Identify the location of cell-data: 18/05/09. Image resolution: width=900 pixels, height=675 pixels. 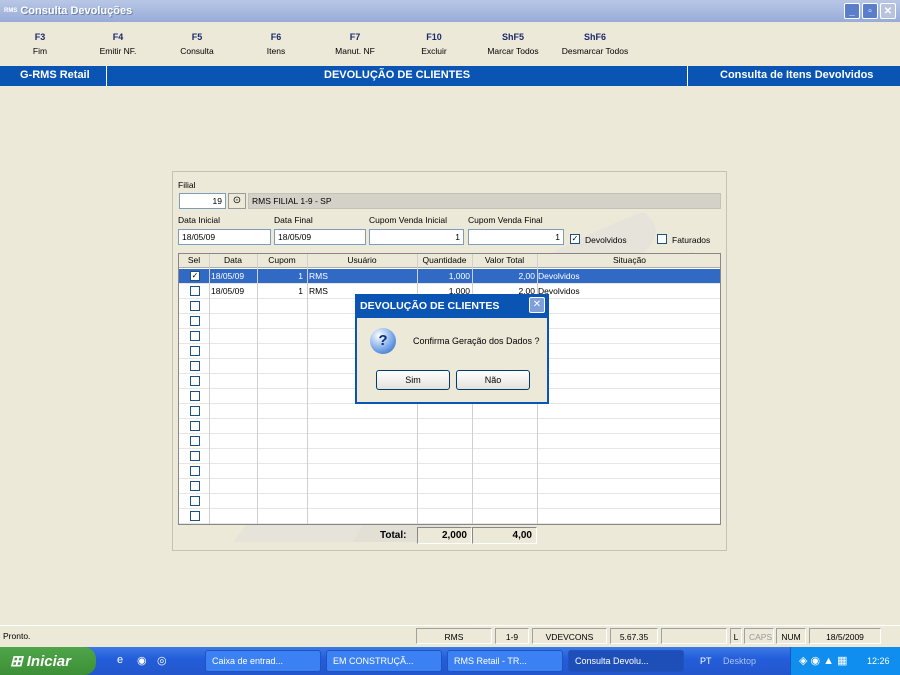
(228, 291).